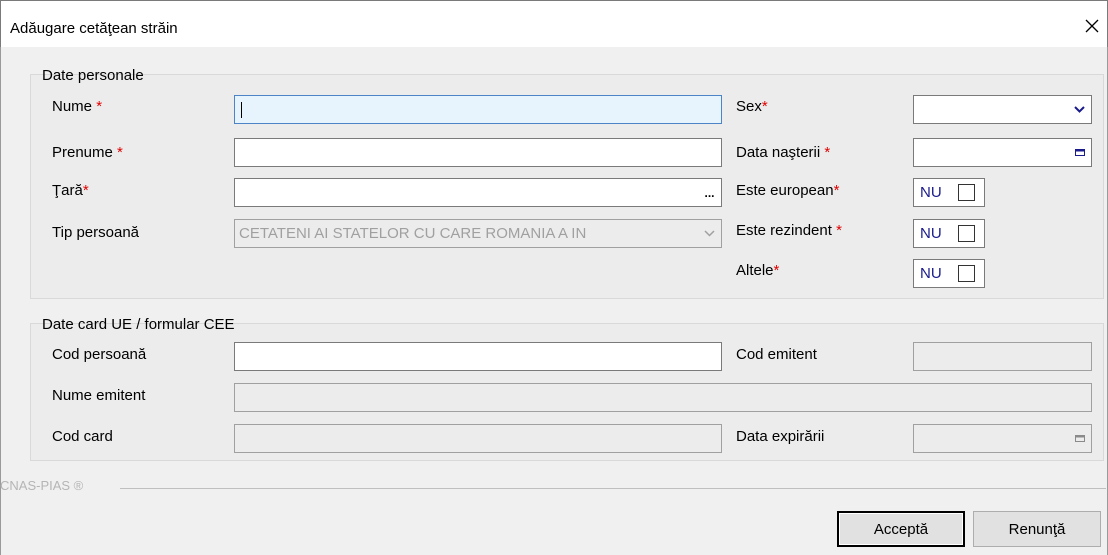  What do you see at coordinates (949, 192) in the screenshot?
I see `este-european-checkbox: NU` at bounding box center [949, 192].